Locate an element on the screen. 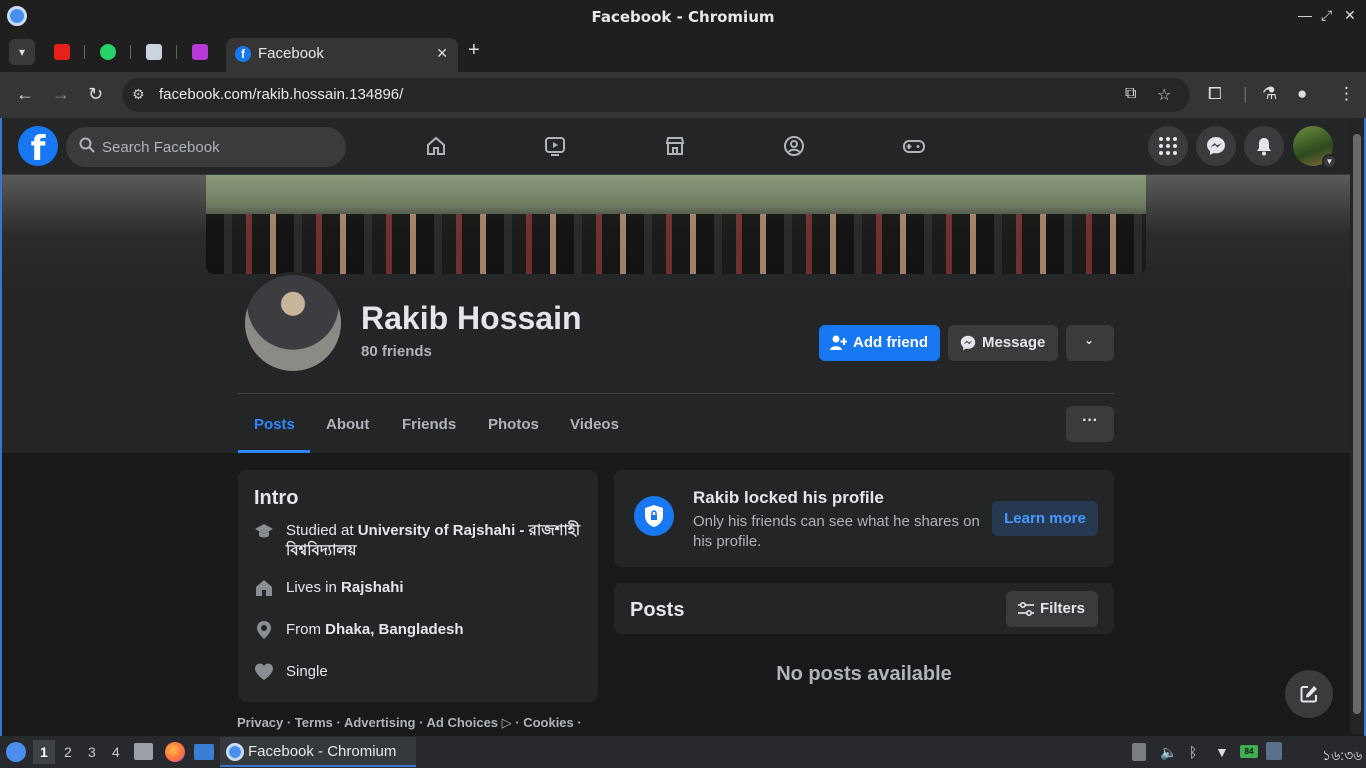 The height and width of the screenshot is (768, 1366). tab-posts: Posts is located at coordinates (274, 424).